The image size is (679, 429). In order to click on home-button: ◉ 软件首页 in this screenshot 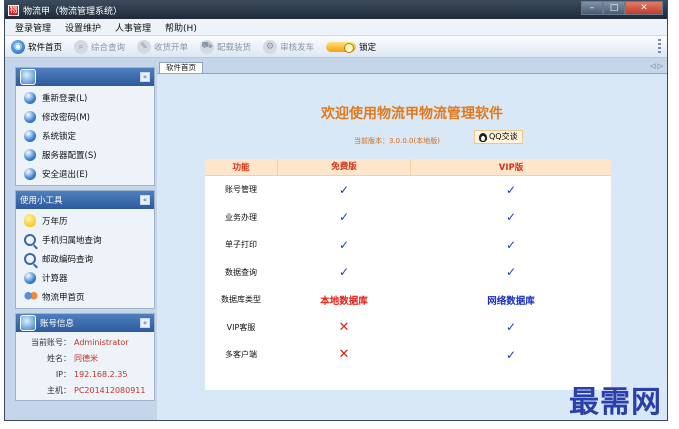, I will do `click(37, 46)`.